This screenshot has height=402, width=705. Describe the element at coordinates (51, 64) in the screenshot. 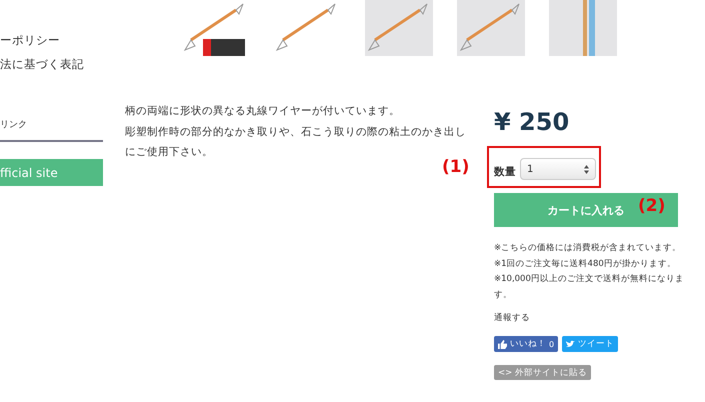

I see `sidebar-link: 法に基づく表記` at that location.